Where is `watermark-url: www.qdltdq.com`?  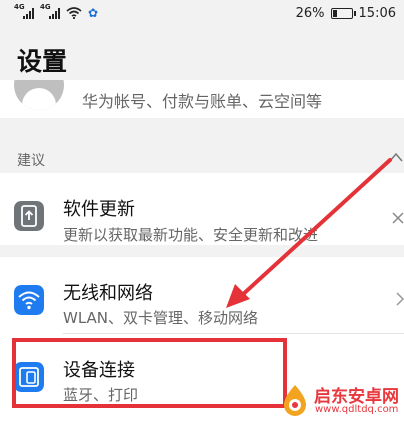
watermark-url: www.qdltdq.com is located at coordinates (357, 409).